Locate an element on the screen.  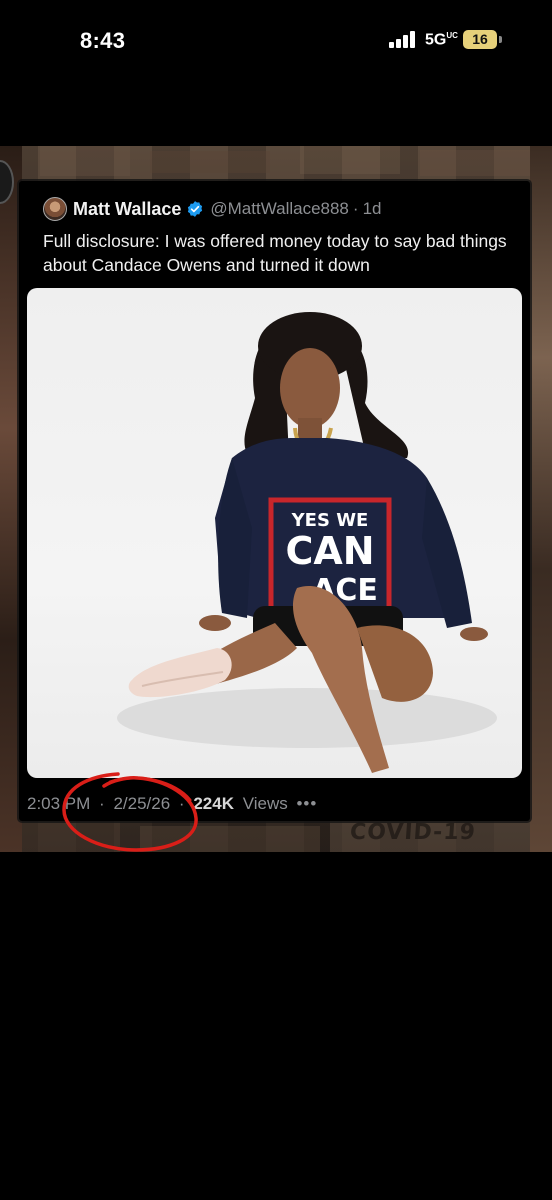
background-wall-text: COVID-19 is located at coordinates (413, 832).